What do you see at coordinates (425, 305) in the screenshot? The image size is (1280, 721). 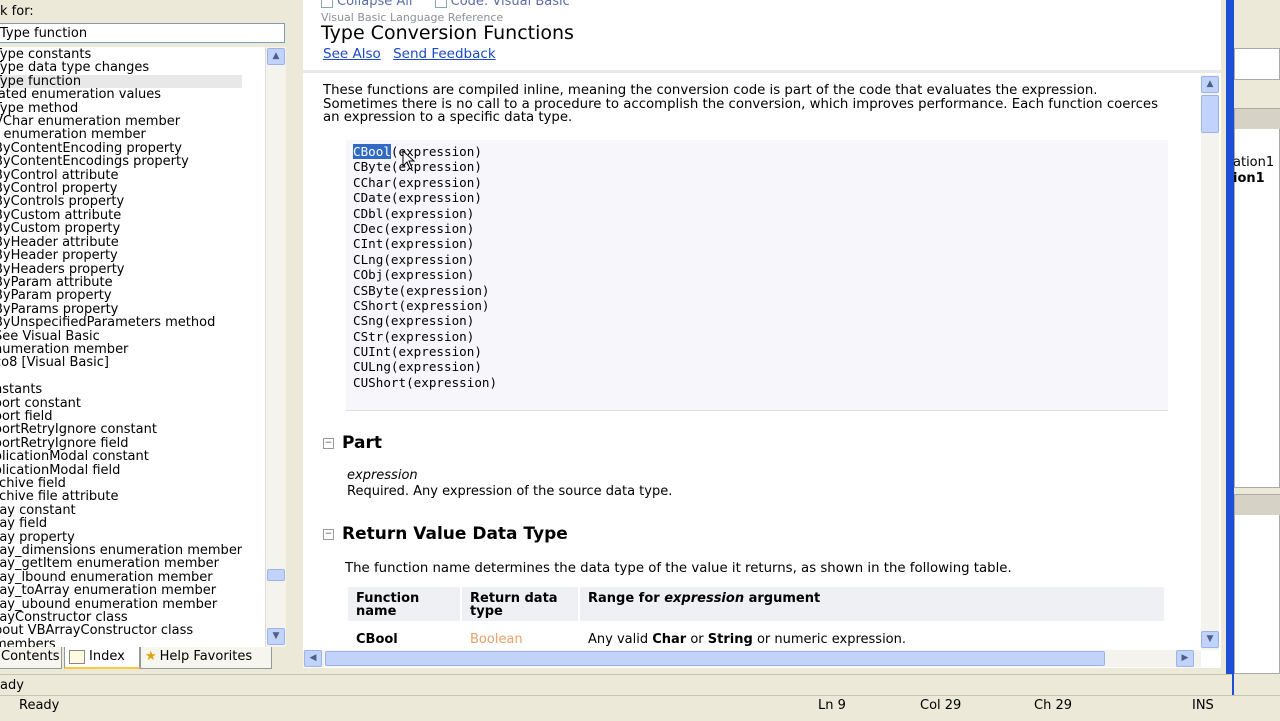 I see `code-line: CShort(expression)` at bounding box center [425, 305].